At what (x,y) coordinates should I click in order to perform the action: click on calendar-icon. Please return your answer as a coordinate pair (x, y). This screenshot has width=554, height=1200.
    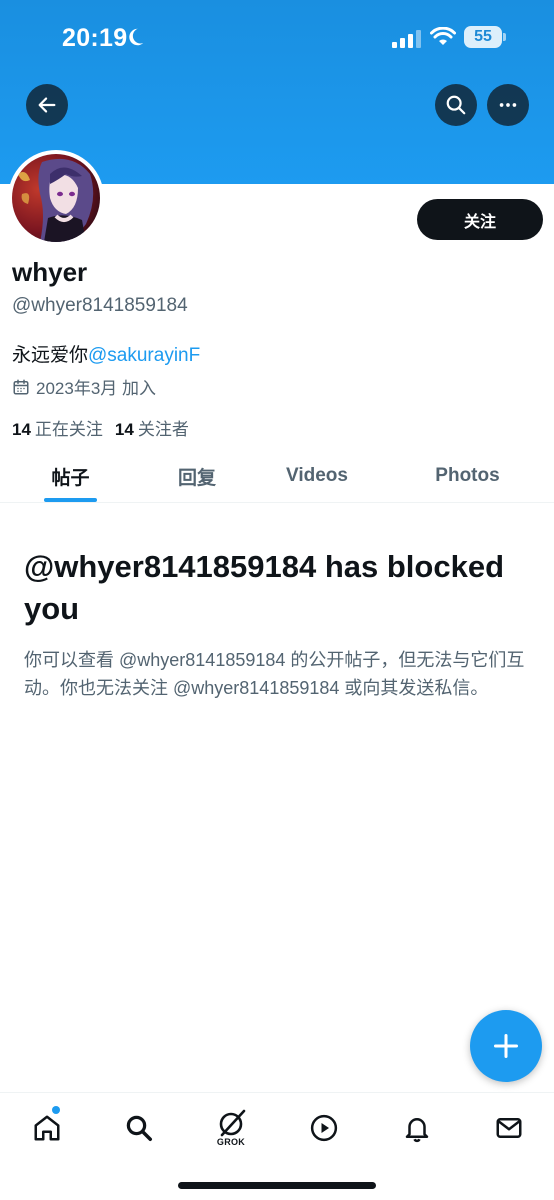
    Looking at the image, I should click on (21, 386).